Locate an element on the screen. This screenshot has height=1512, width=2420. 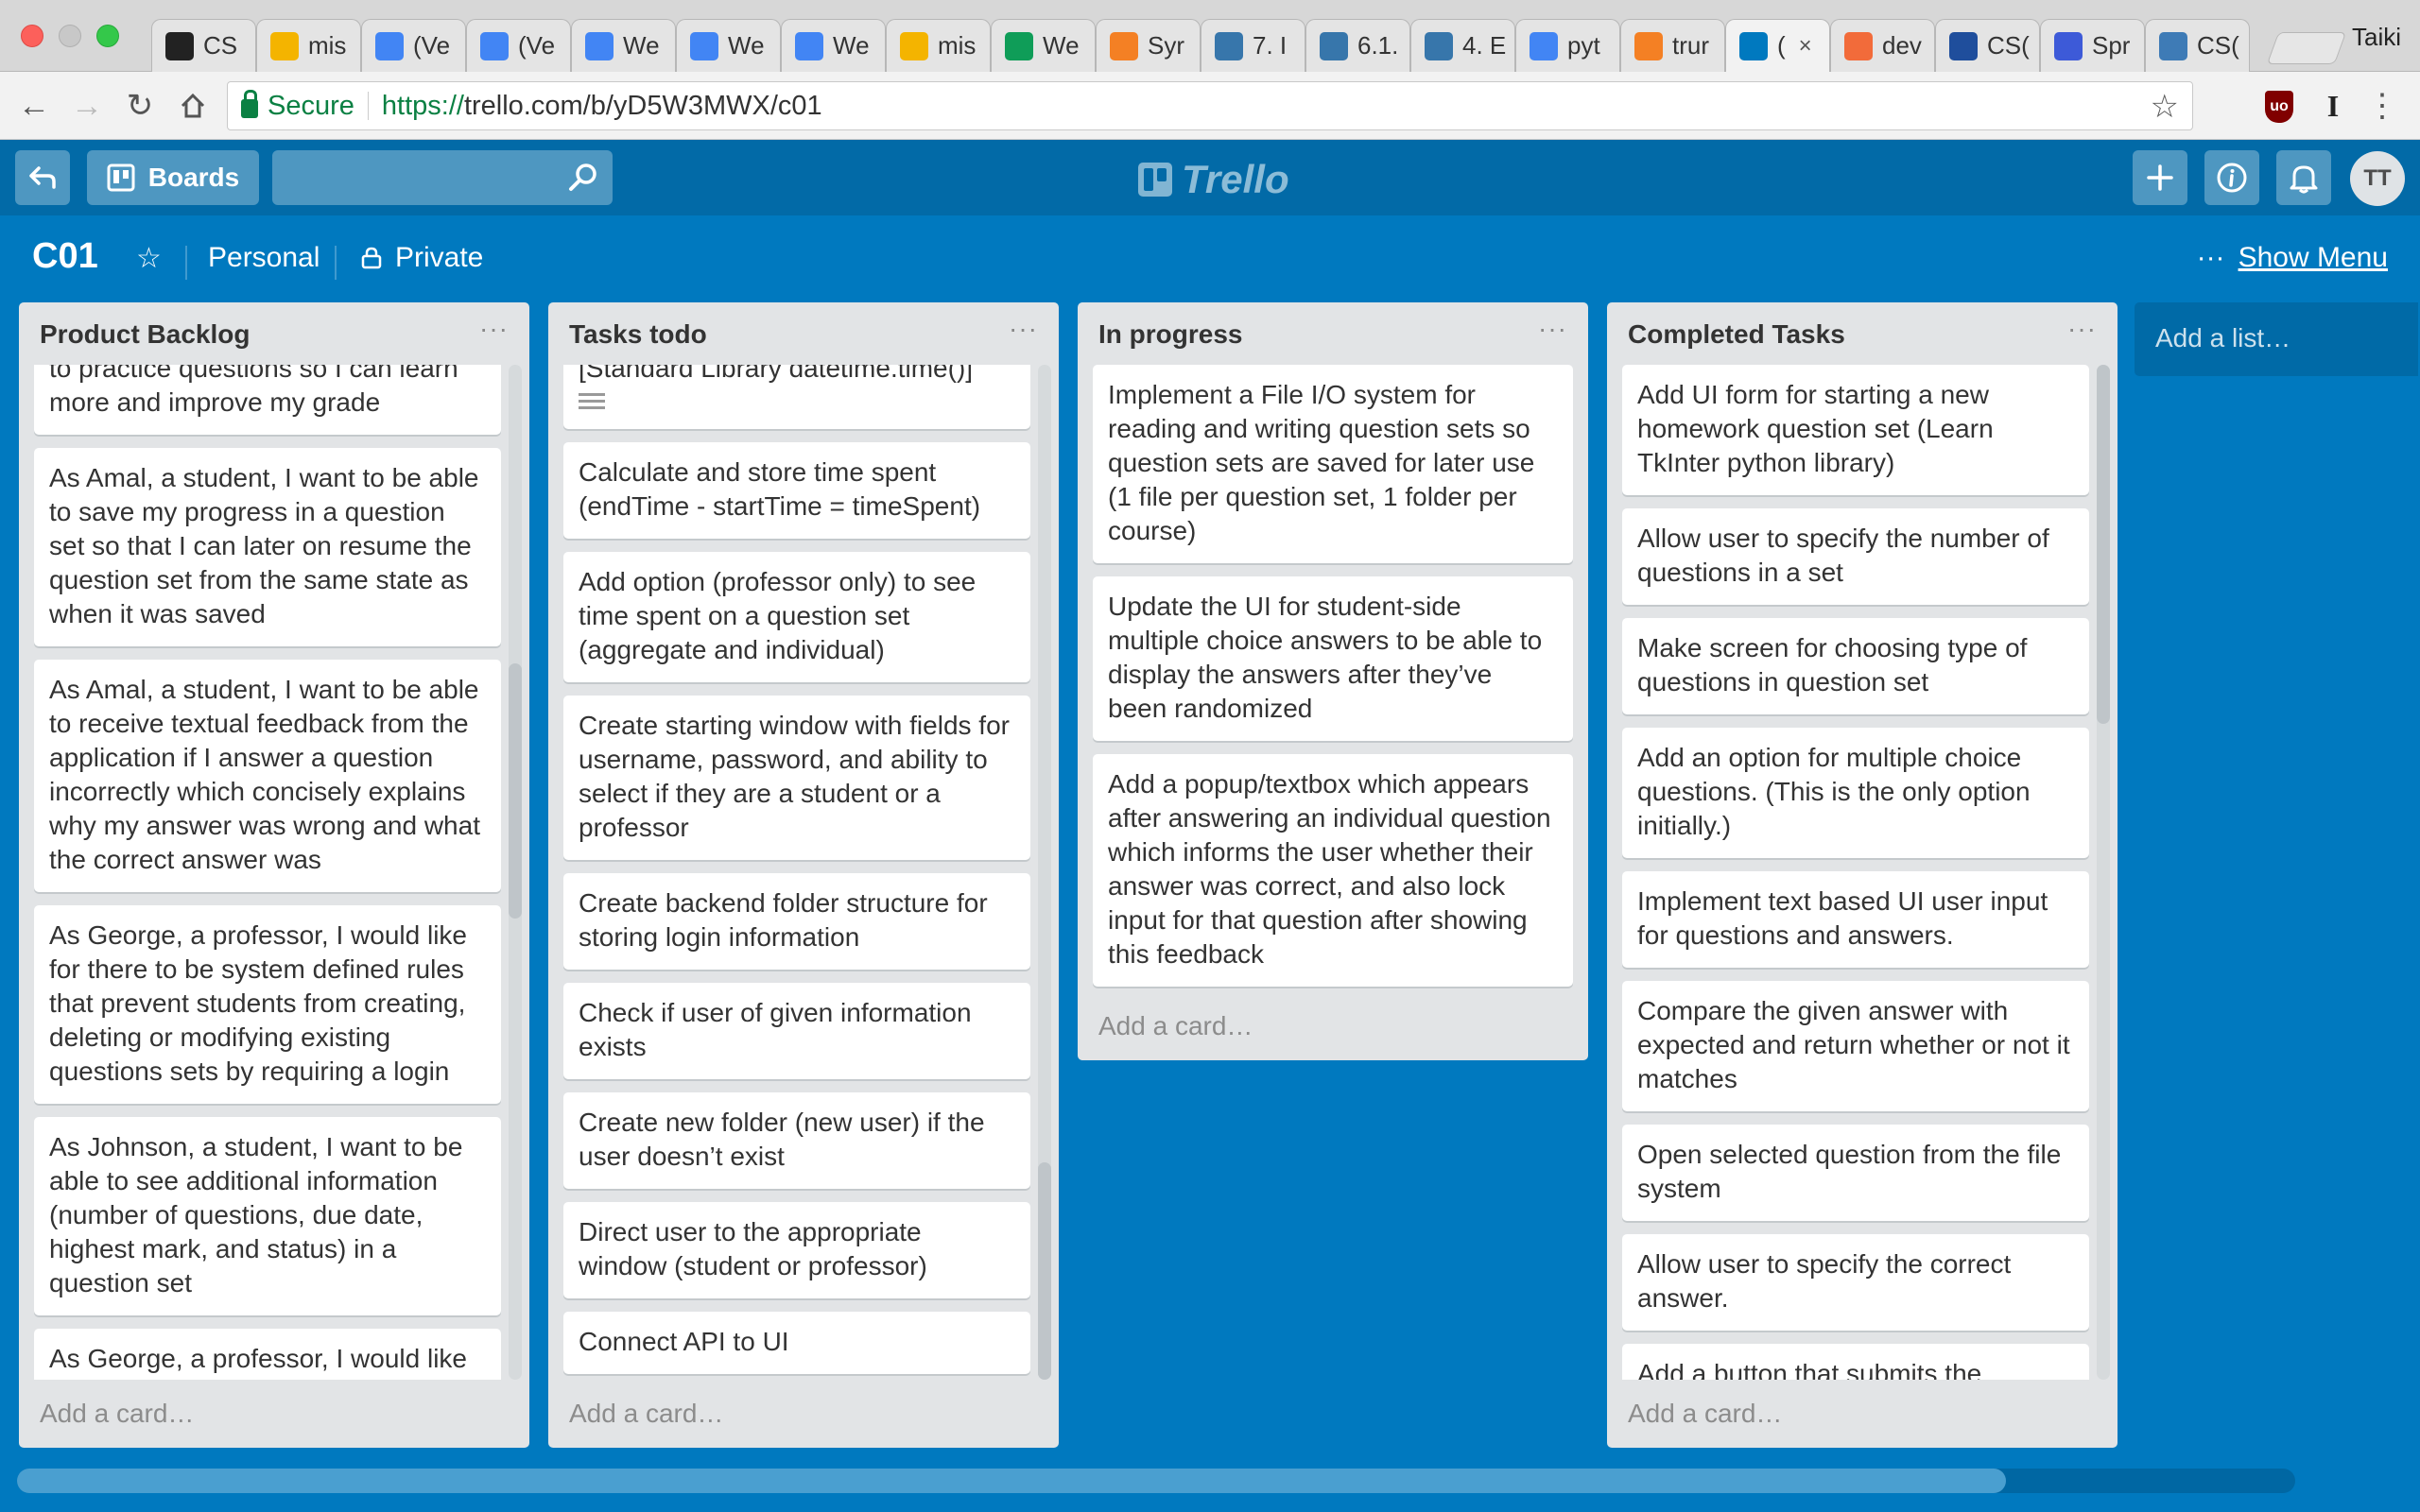
home-icon is located at coordinates (193, 106).